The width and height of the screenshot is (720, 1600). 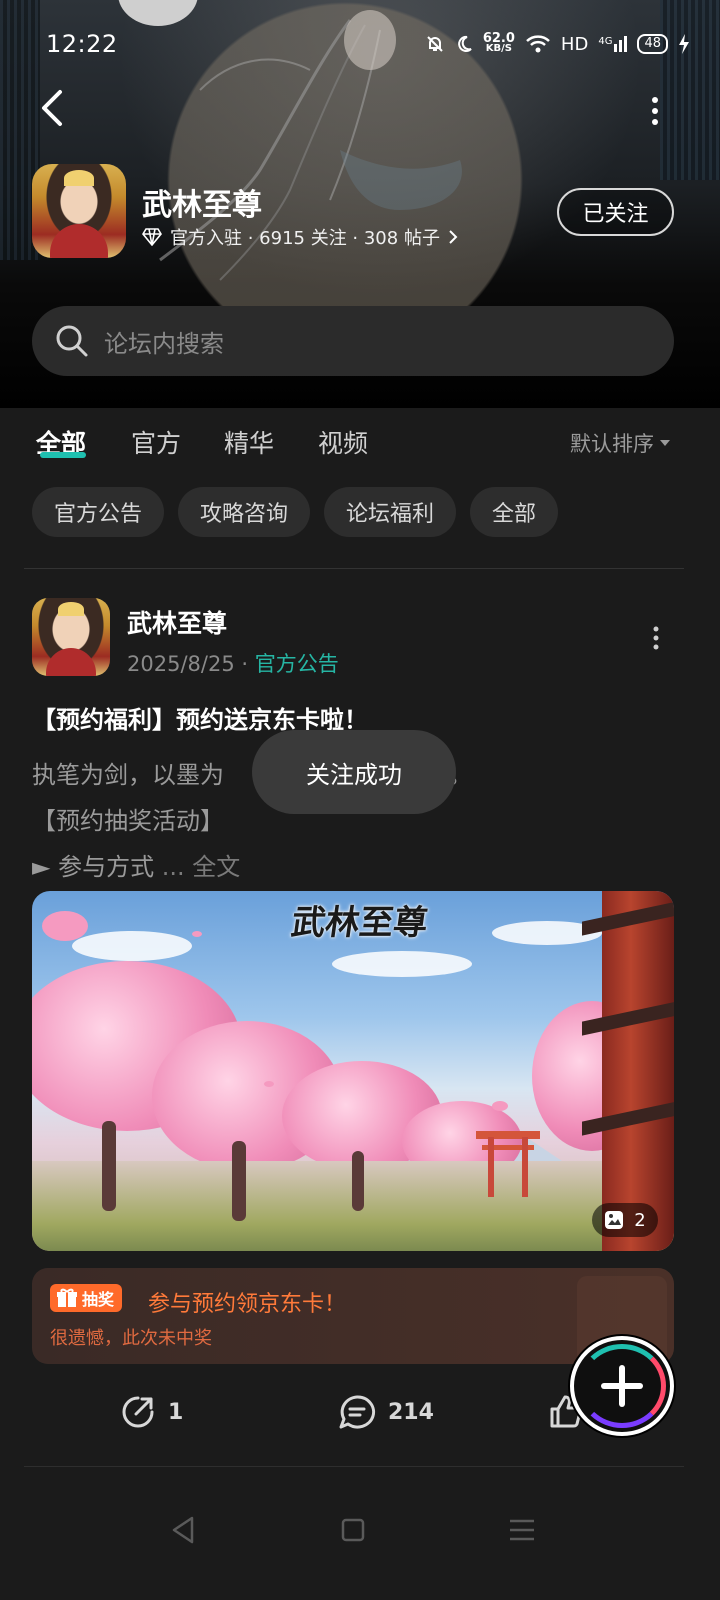 I want to click on share-icon, so click(x=138, y=1412).